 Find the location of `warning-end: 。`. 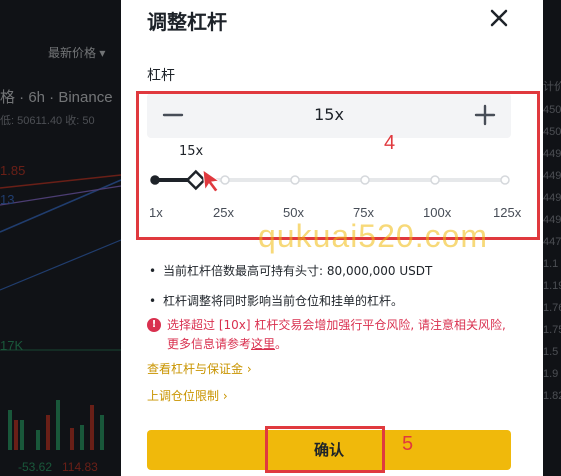

warning-end: 。 is located at coordinates (281, 344).